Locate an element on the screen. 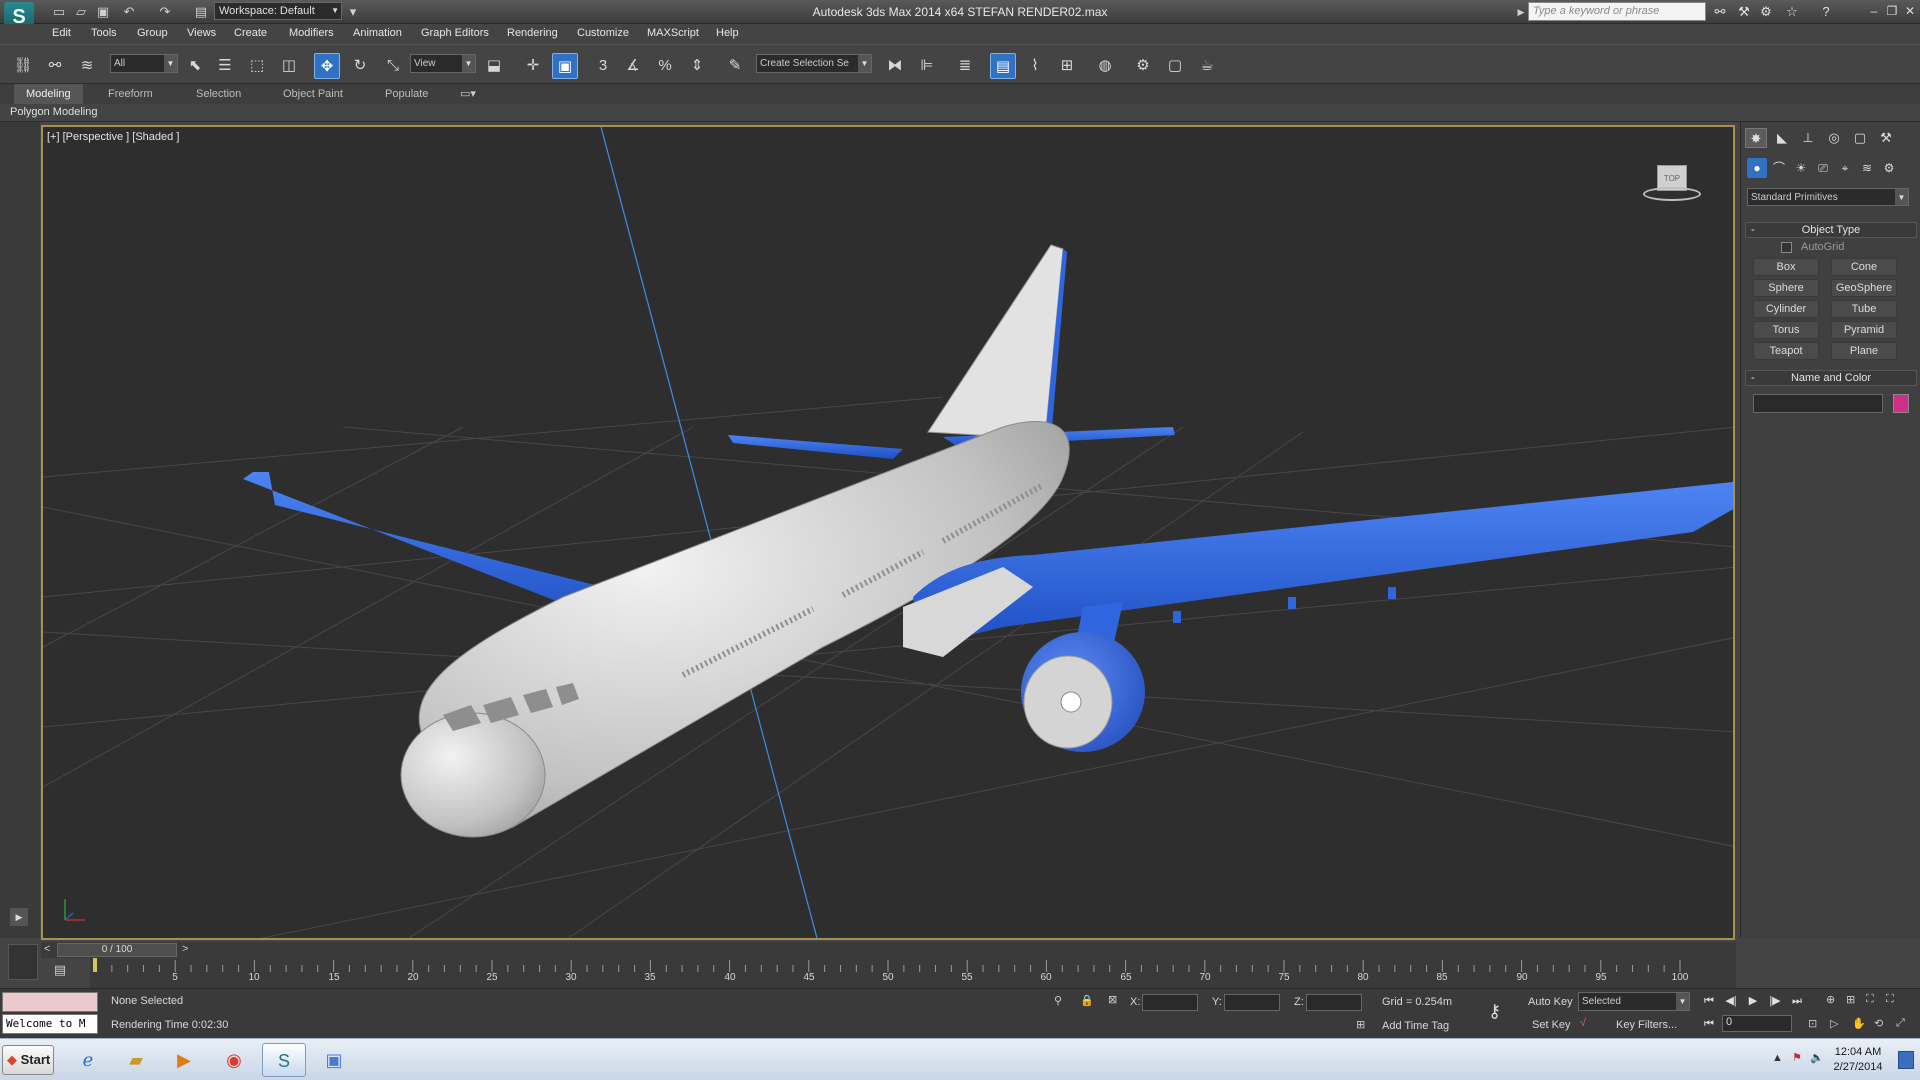 The width and height of the screenshot is (1920, 1080). motion-tab-icon: ◎ is located at coordinates (1834, 138).